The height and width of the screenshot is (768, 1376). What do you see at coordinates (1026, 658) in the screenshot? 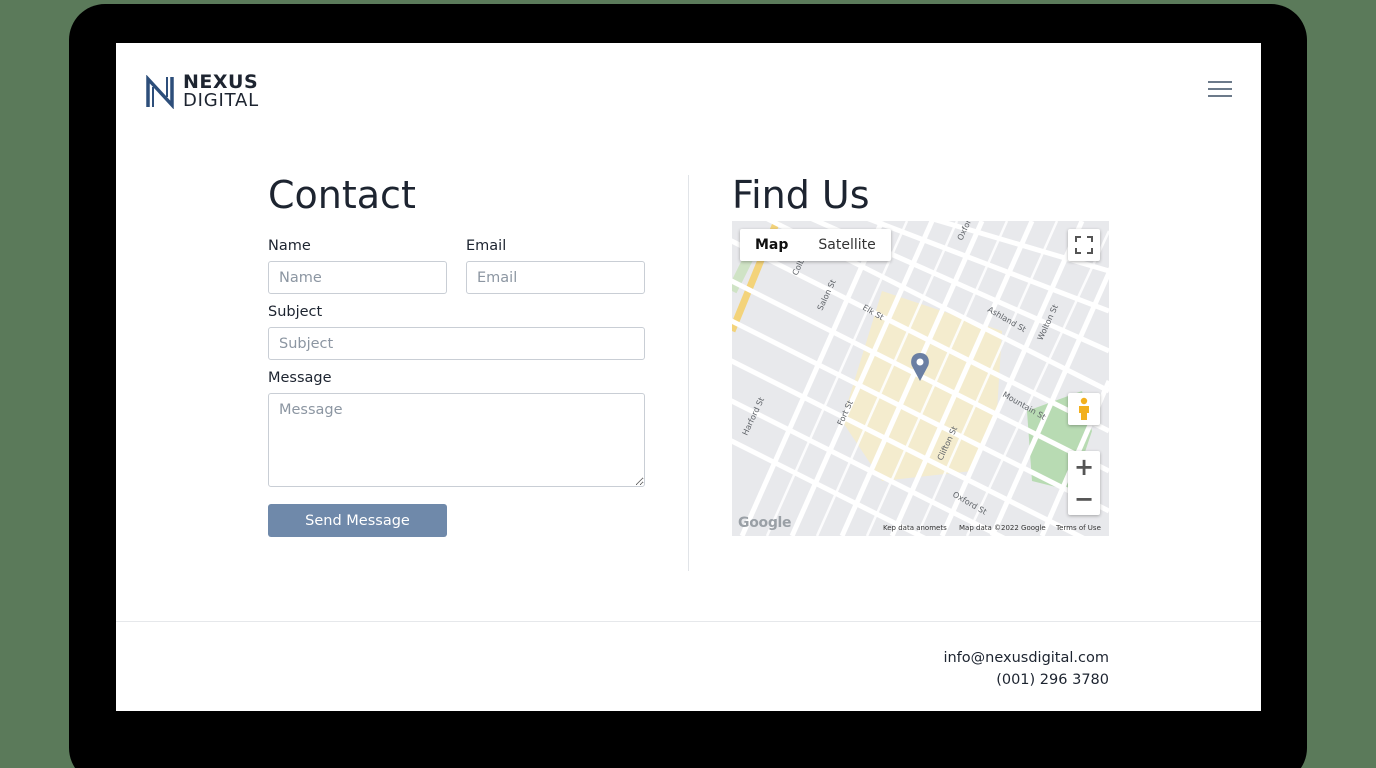
I see `footer-email: info@nexusdigital.com` at bounding box center [1026, 658].